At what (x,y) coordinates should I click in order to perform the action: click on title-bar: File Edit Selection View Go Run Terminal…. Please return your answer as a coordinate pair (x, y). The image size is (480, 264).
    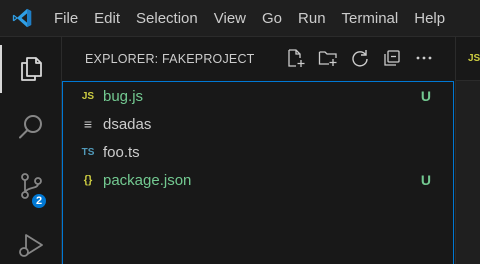
    Looking at the image, I should click on (240, 18).